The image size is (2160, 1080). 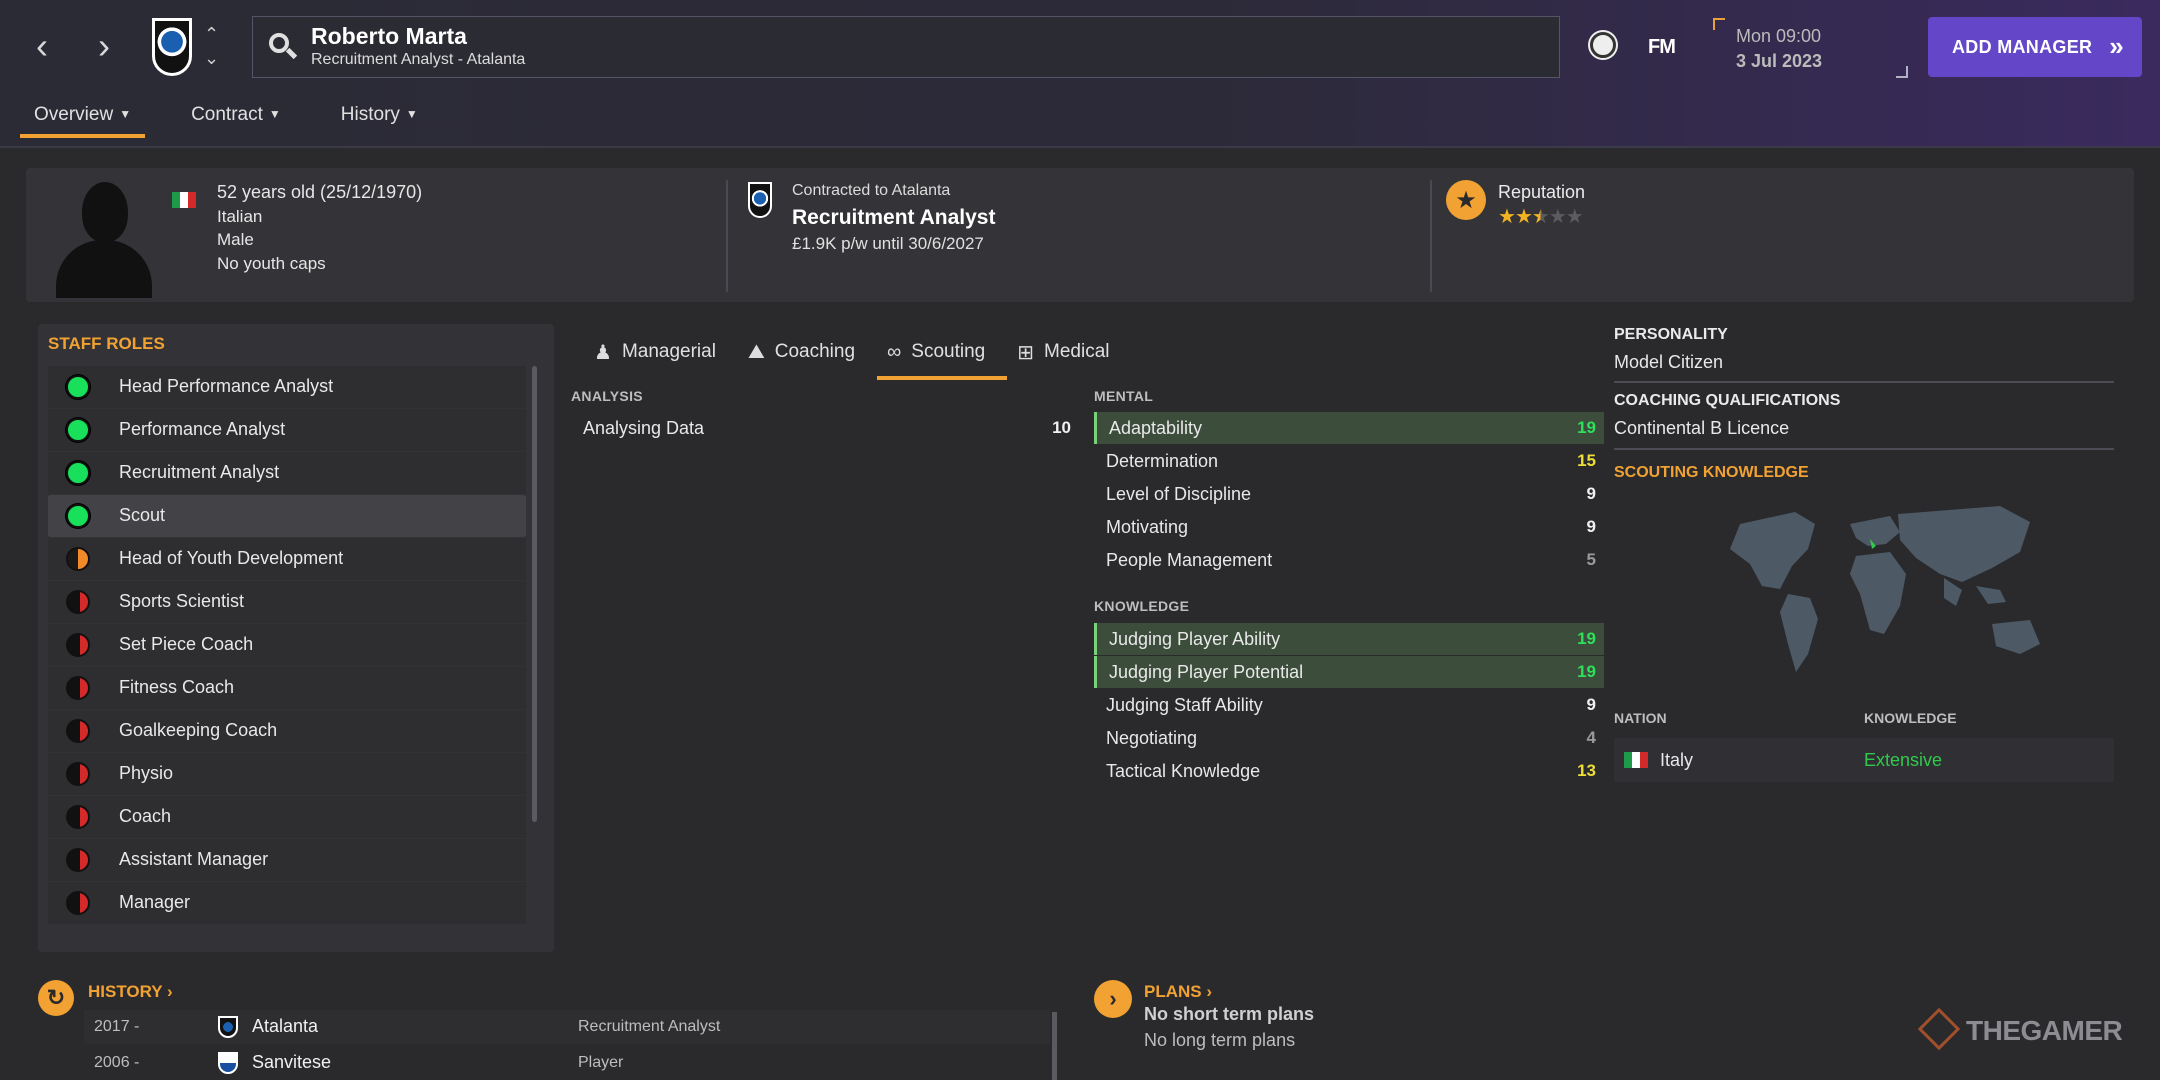 I want to click on staff-role-row: Performance Analyst, so click(x=287, y=430).